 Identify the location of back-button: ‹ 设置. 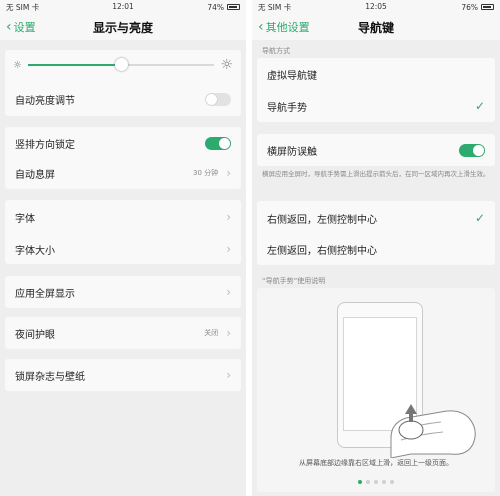
(21, 27).